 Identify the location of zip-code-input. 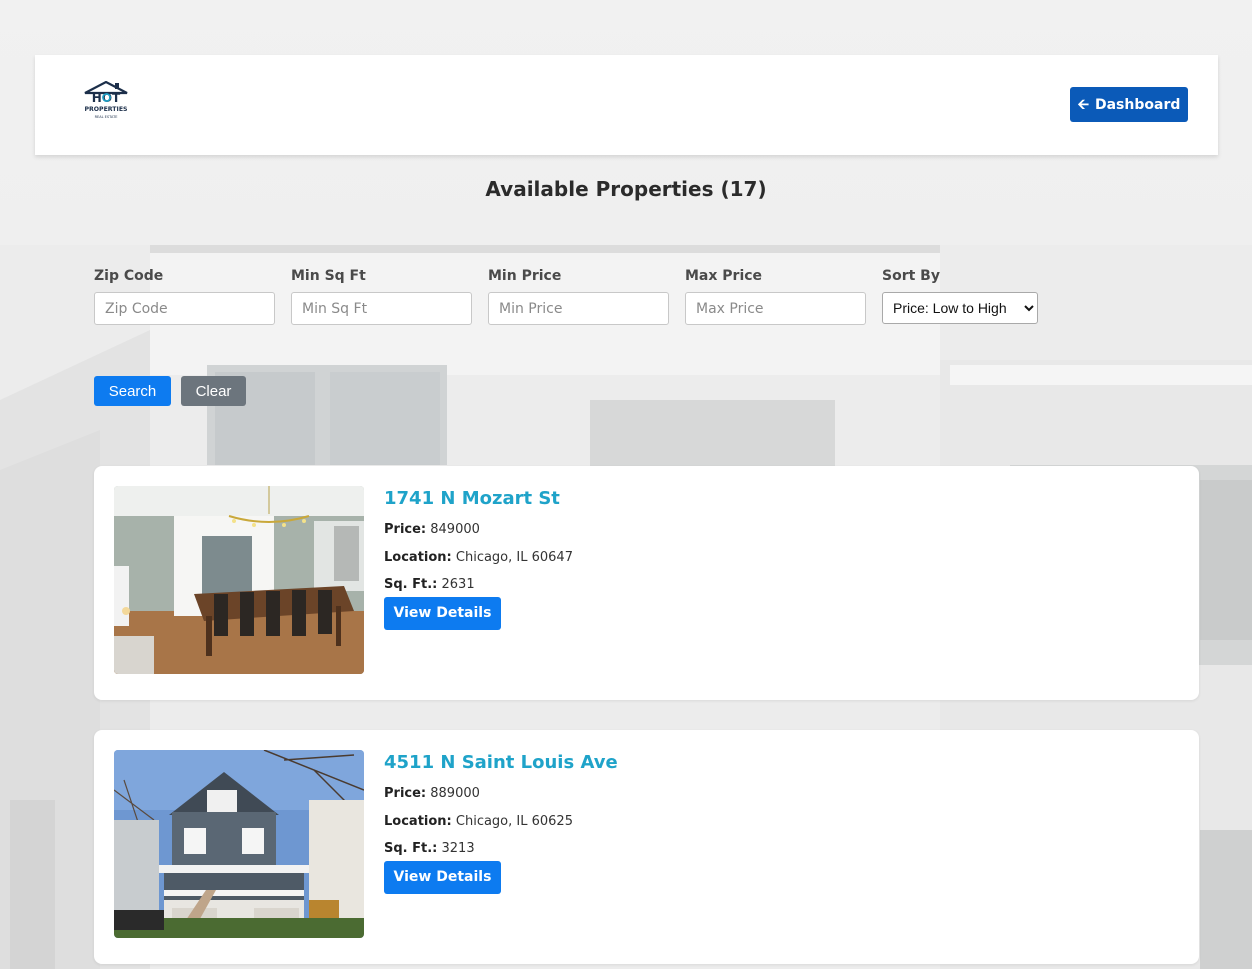
(184, 308).